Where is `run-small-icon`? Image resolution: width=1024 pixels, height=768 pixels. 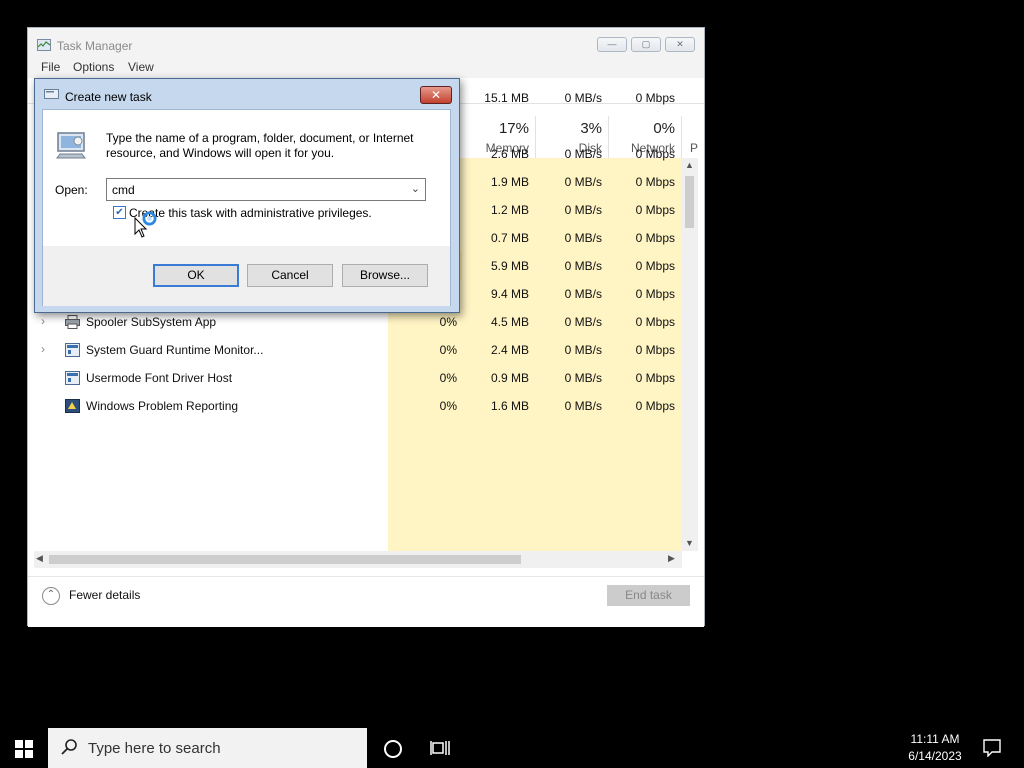
run-small-icon is located at coordinates (51, 94).